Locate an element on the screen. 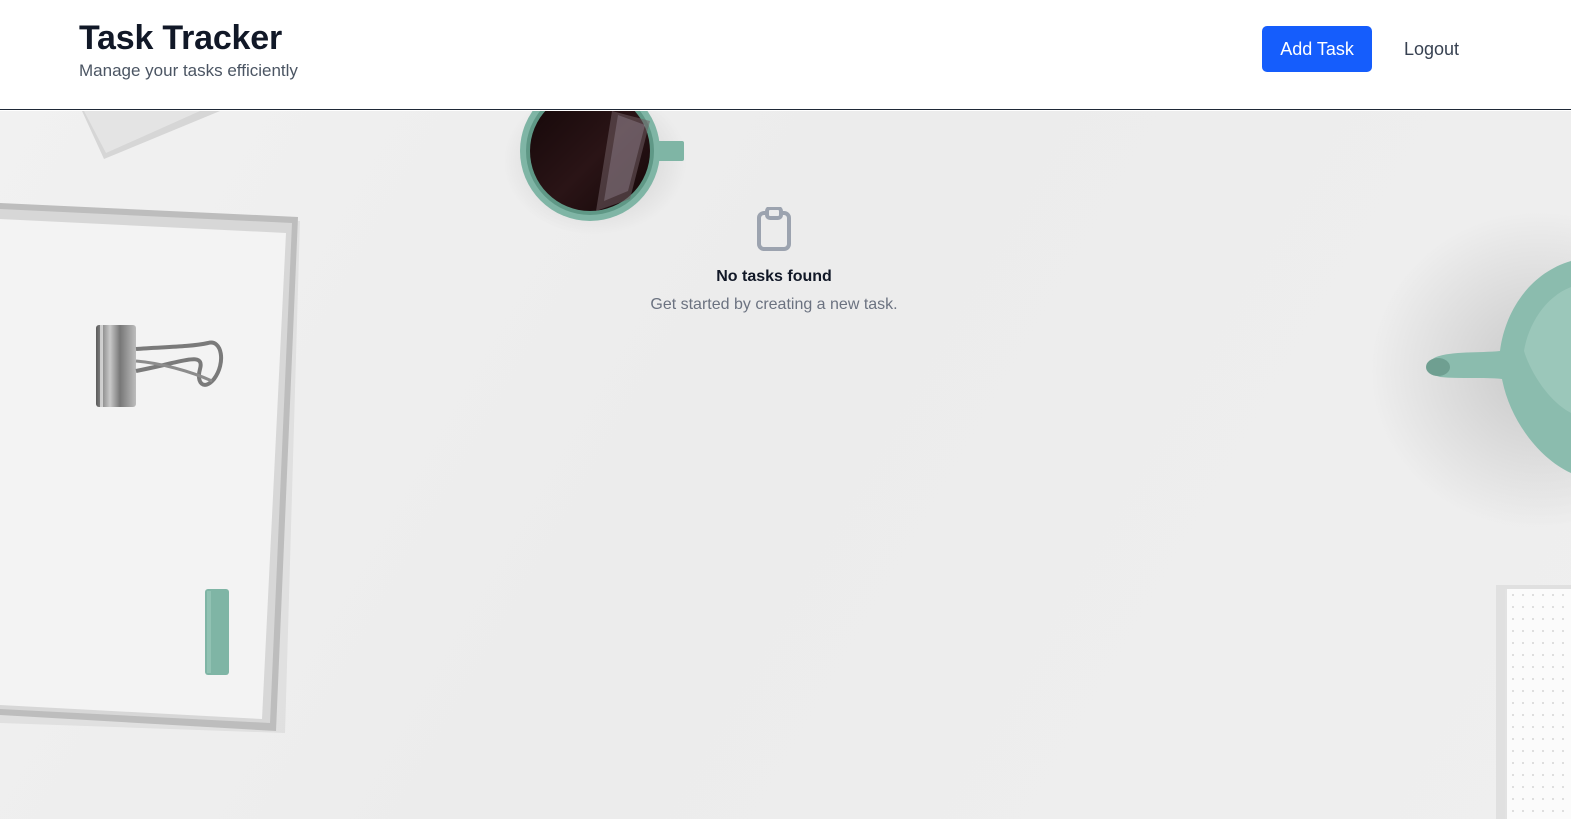  app-title: Task Tracker is located at coordinates (181, 38).